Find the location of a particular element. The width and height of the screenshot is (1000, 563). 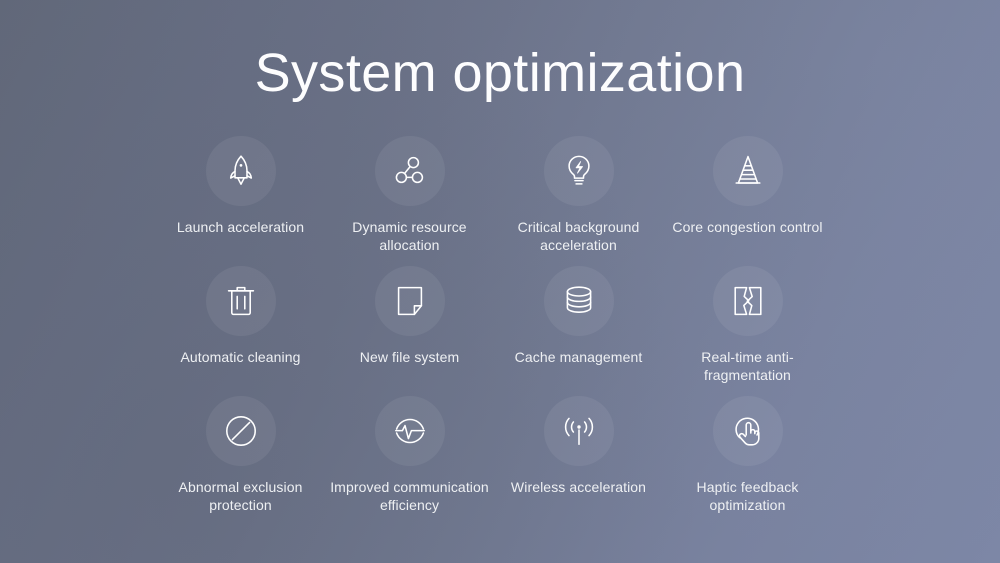

feature-label: New file system is located at coordinates (409, 357).